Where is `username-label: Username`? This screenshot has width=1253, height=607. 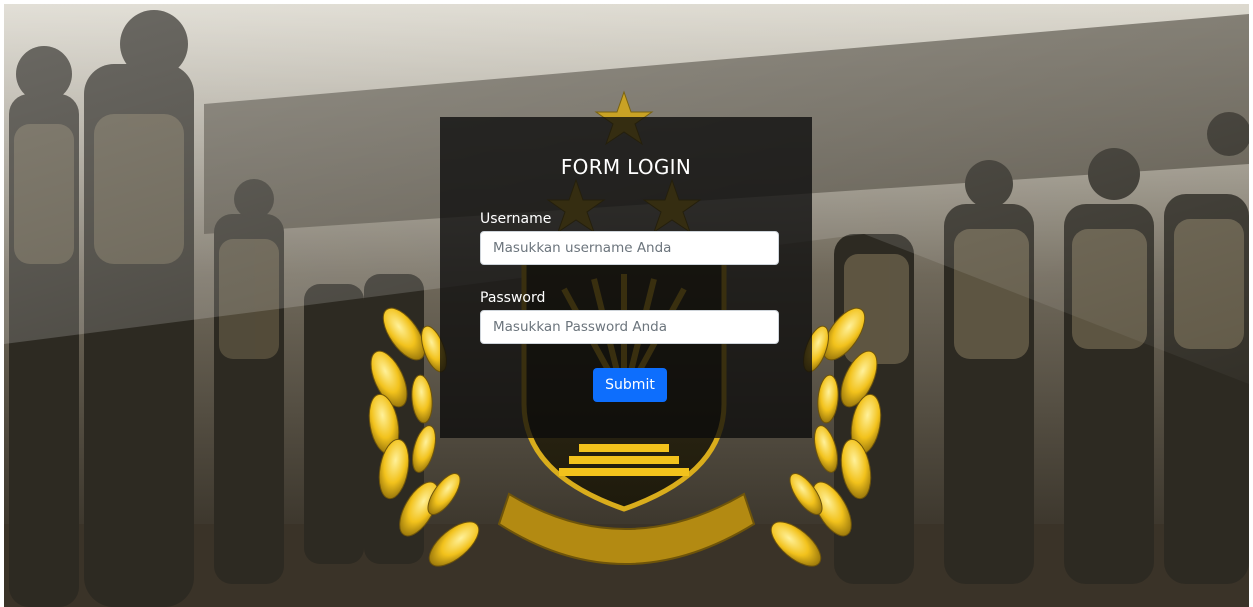 username-label: Username is located at coordinates (516, 219).